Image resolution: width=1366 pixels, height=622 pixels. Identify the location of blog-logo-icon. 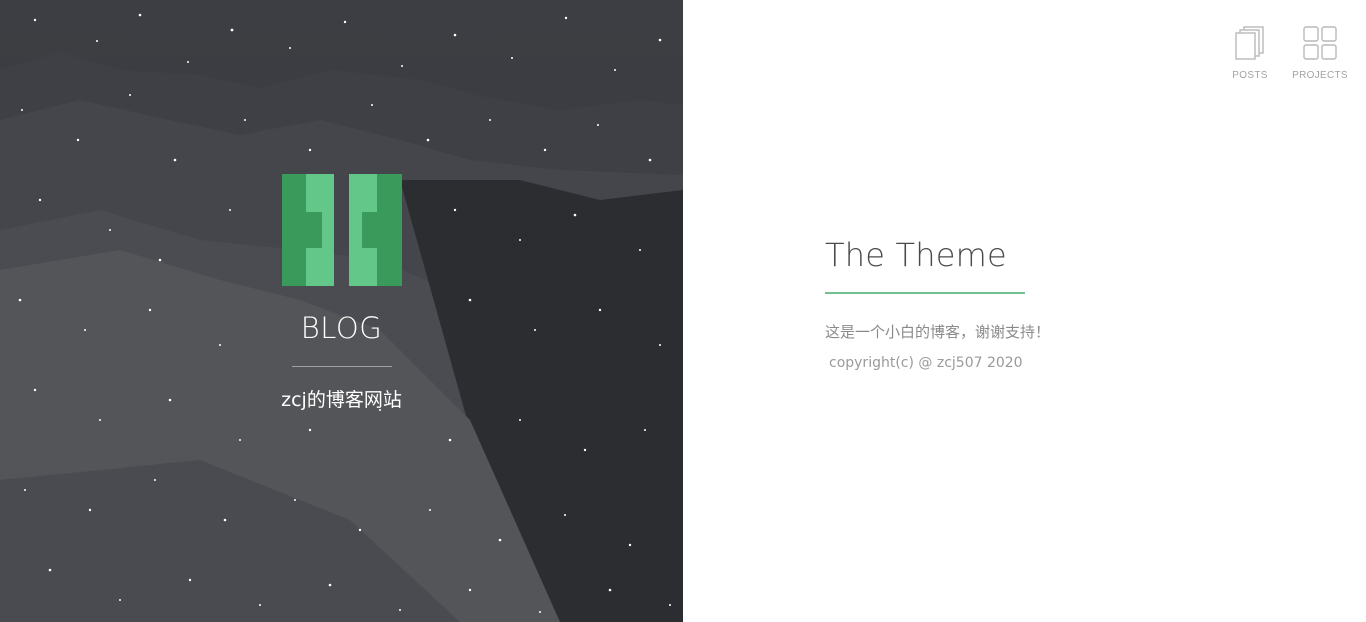
(342, 230).